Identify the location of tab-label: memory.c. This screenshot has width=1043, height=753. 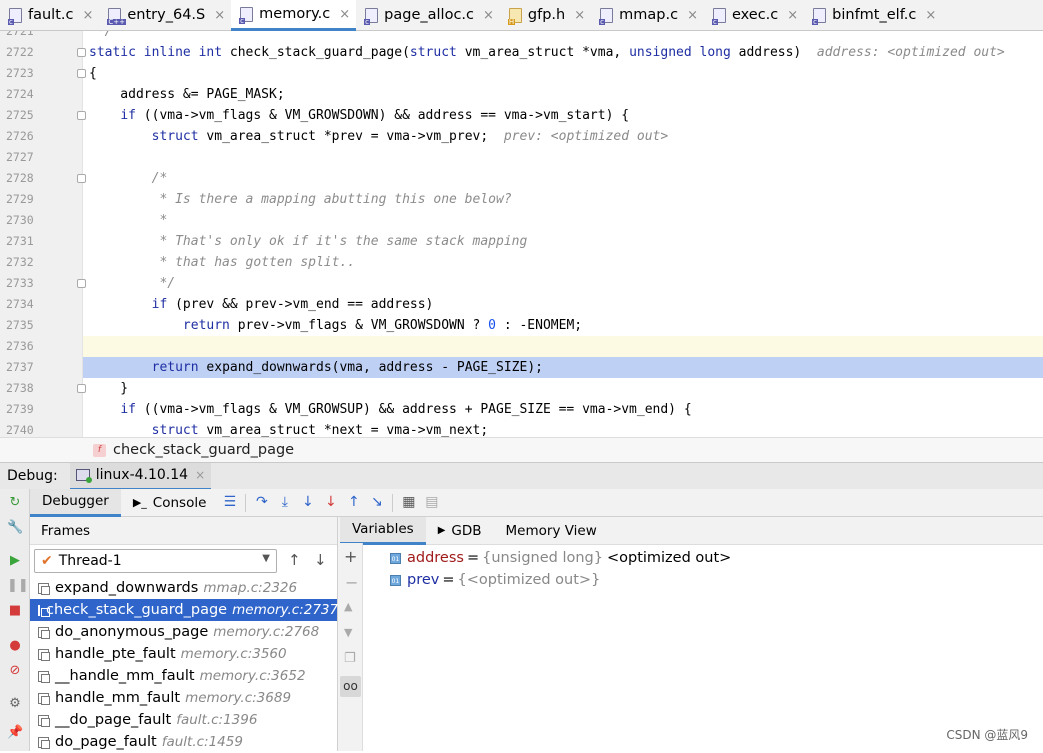
(294, 14).